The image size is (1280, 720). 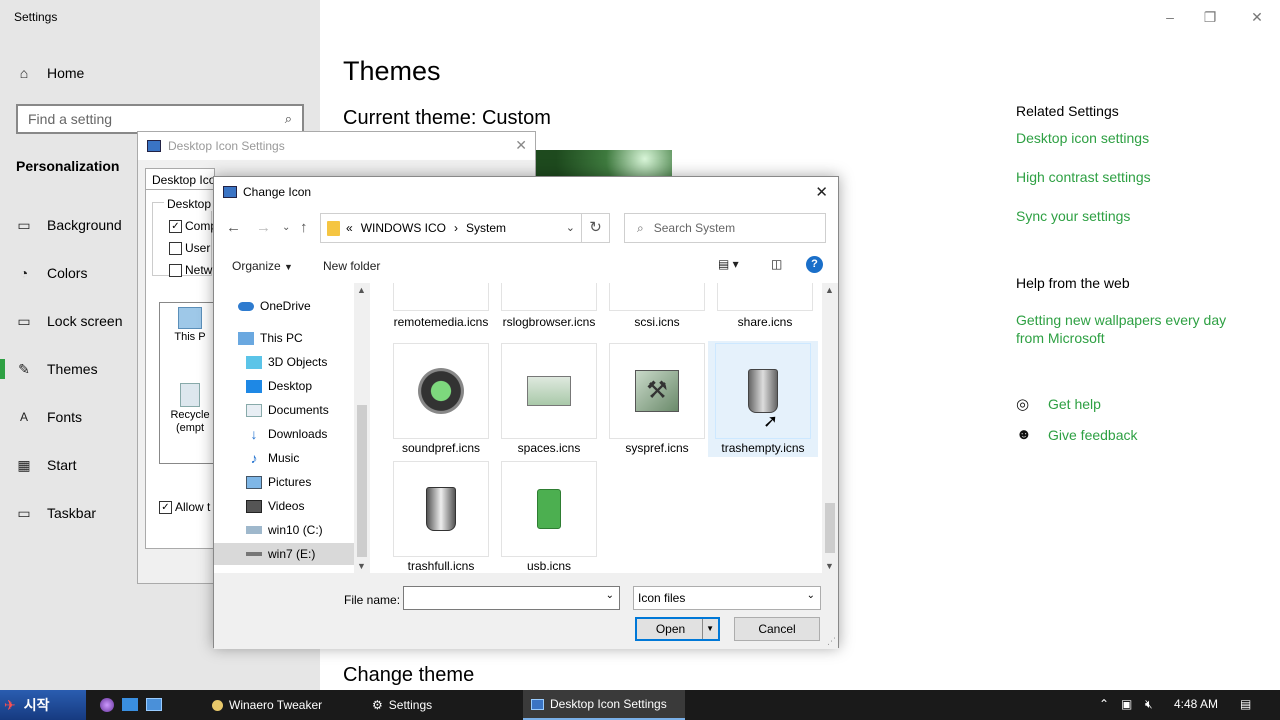 What do you see at coordinates (43, 705) in the screenshot?
I see `start-button: ✈ 시작` at bounding box center [43, 705].